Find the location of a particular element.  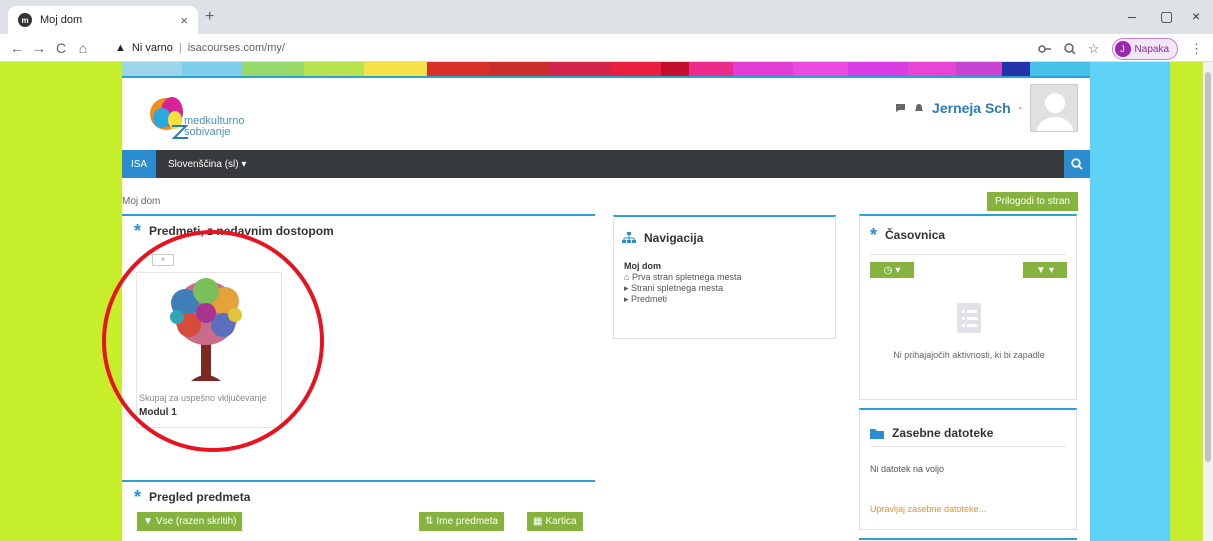

zoom-icon is located at coordinates (1070, 49).